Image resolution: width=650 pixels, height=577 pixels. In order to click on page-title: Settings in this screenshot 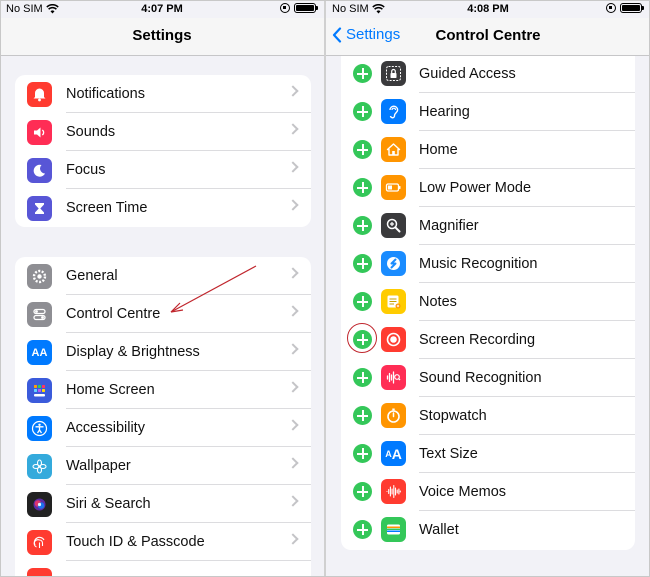, I will do `click(162, 35)`.